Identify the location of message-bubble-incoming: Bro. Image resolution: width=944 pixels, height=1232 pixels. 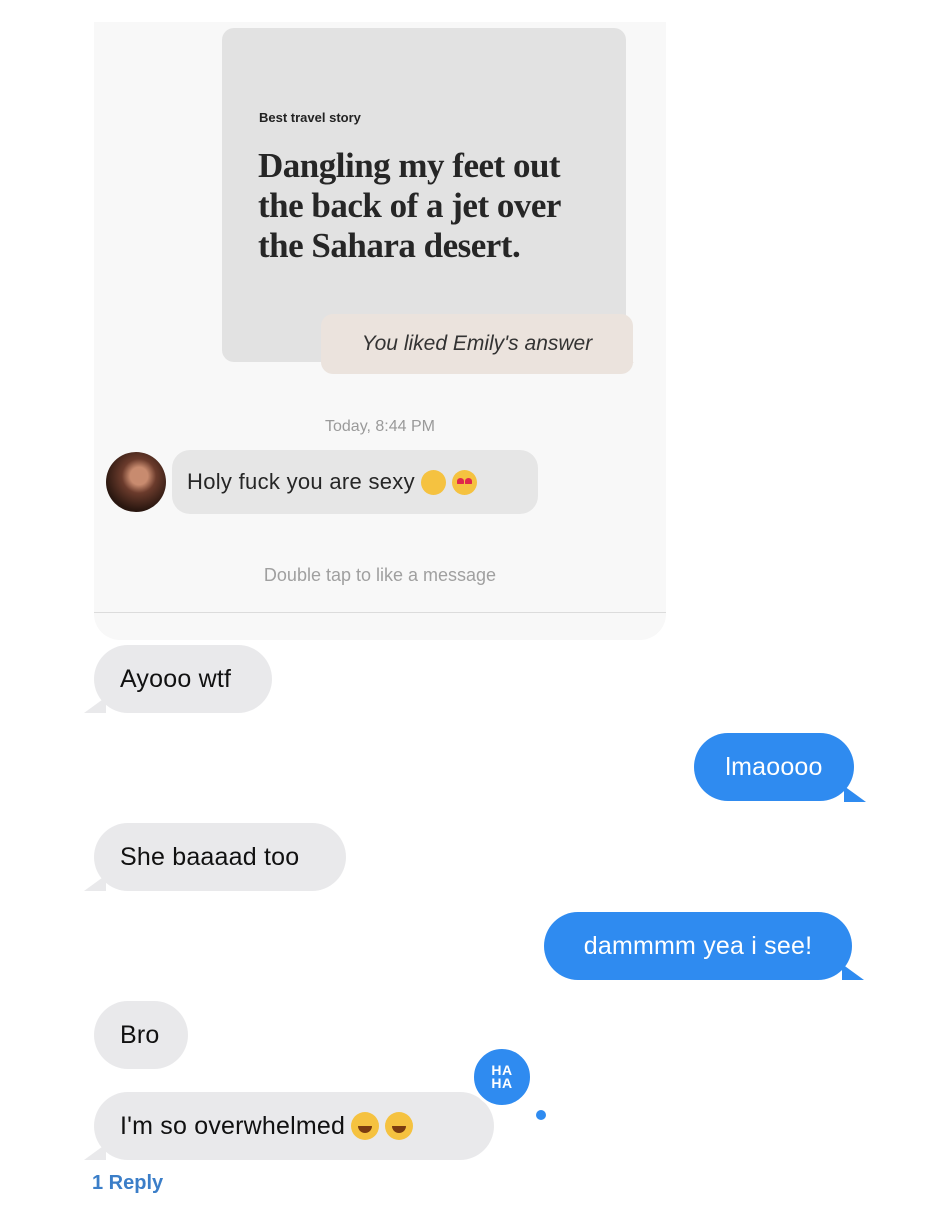
(141, 1035).